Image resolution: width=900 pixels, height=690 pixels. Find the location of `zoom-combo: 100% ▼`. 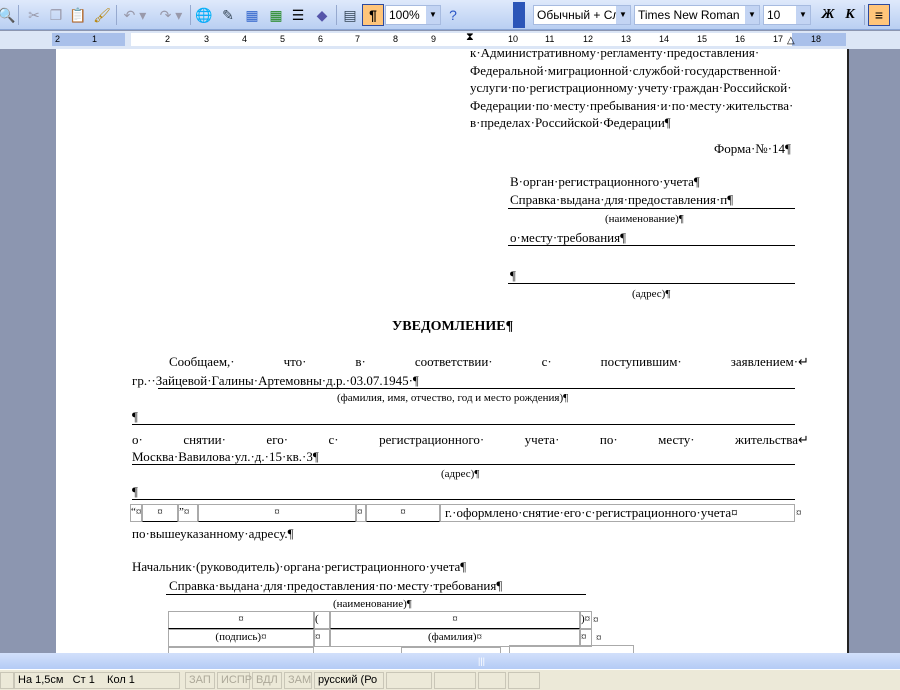

zoom-combo: 100% ▼ is located at coordinates (413, 15).